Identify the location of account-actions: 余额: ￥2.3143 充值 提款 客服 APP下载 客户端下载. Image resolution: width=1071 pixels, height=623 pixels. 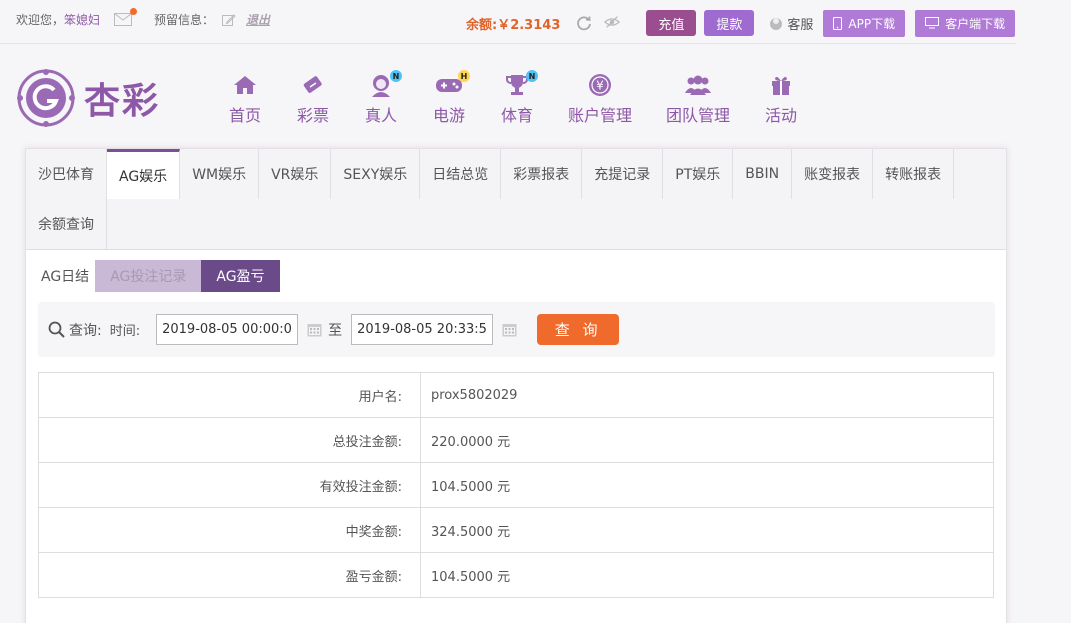
(741, 23).